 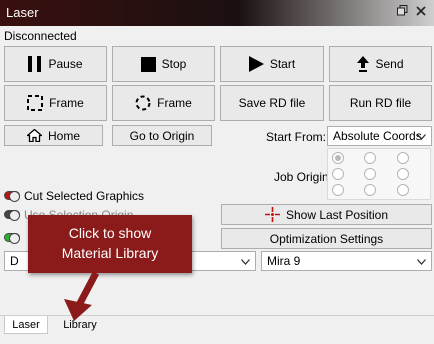 What do you see at coordinates (346, 261) in the screenshot?
I see `machine-select: Mira 9` at bounding box center [346, 261].